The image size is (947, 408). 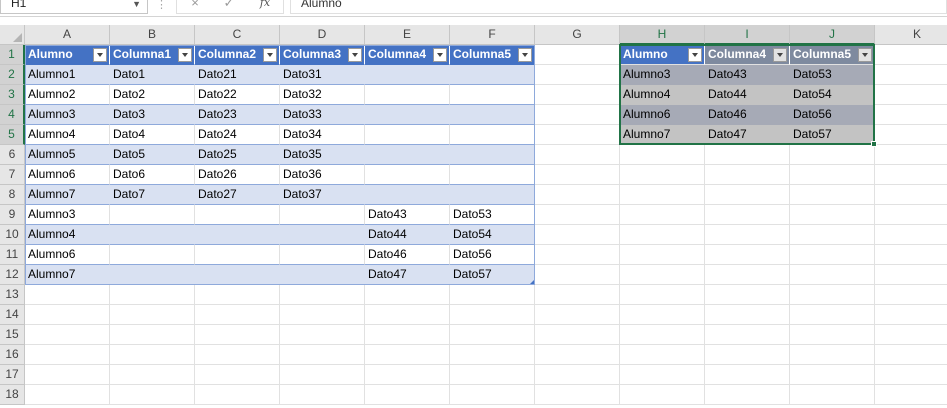 I want to click on table1-cell: Alumno7, so click(x=67, y=195).